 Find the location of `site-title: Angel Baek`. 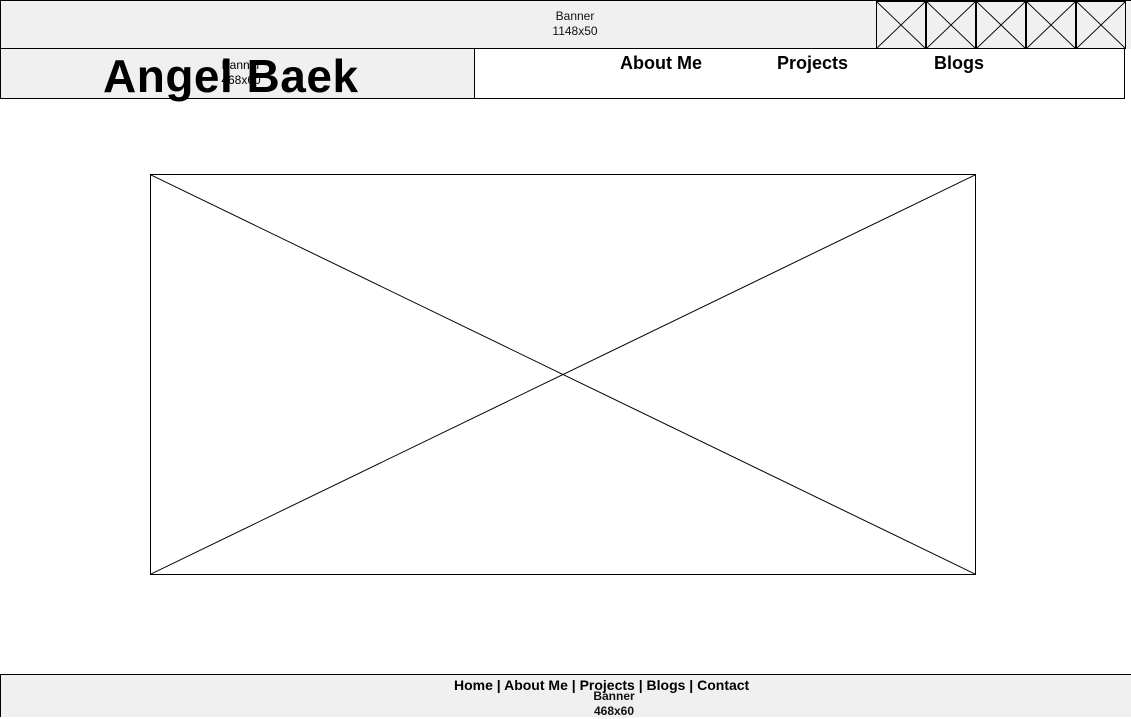

site-title: Angel Baek is located at coordinates (231, 76).